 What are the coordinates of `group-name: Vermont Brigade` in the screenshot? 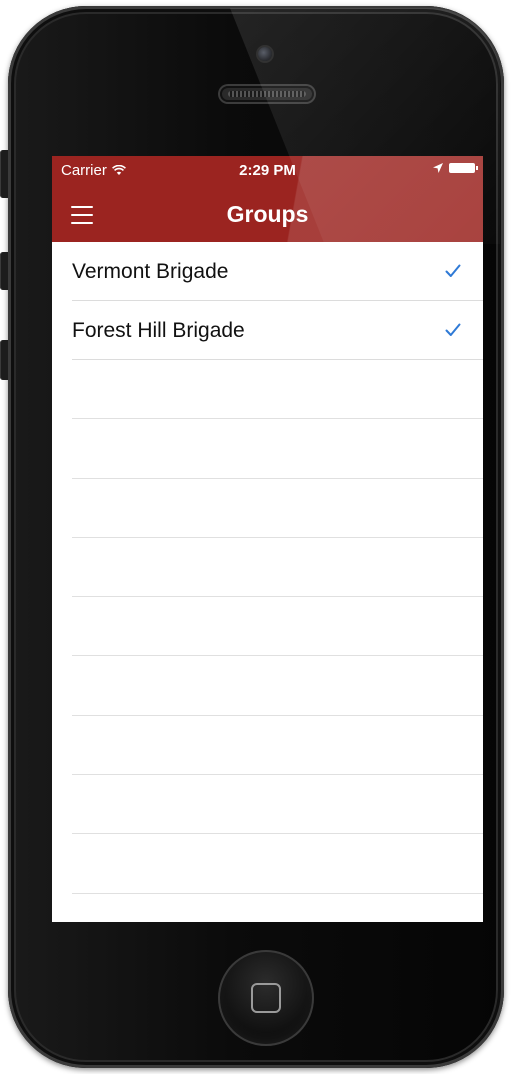 It's located at (150, 271).